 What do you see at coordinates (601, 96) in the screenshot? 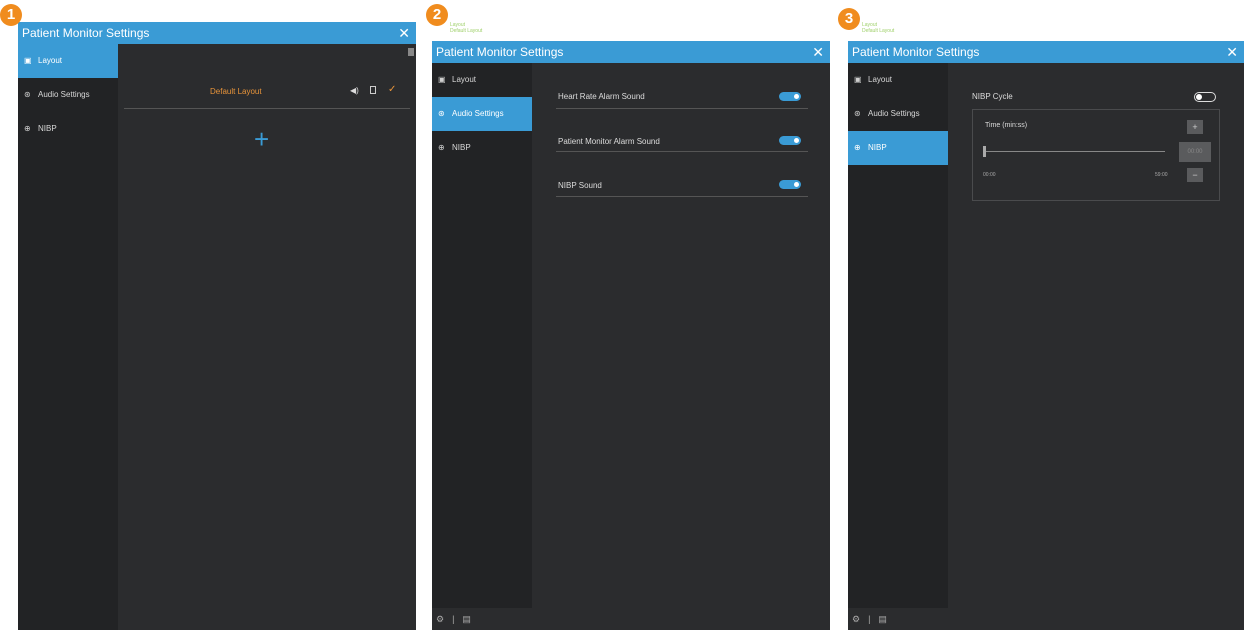
I see `setting-label: Heart Rate Alarm Sound` at bounding box center [601, 96].